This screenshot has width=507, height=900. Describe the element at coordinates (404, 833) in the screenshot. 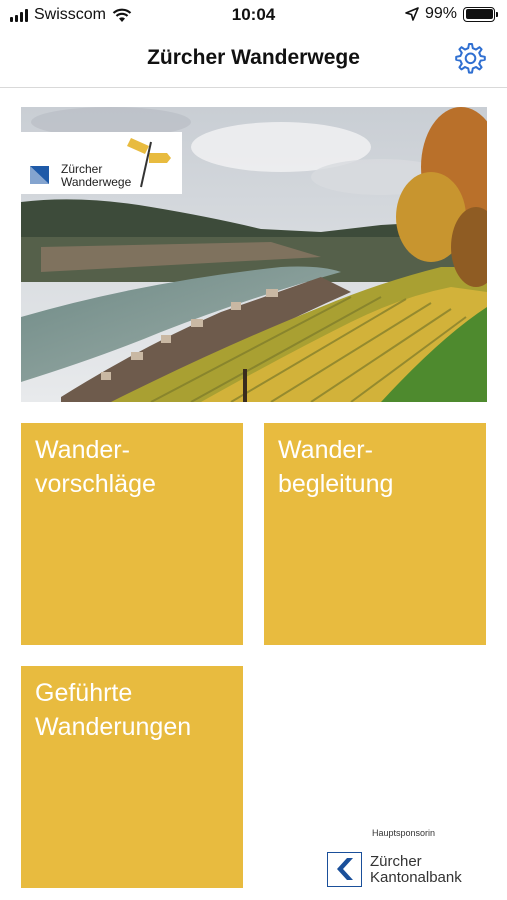

I see `sponsor-label: Hauptsponsorin` at that location.